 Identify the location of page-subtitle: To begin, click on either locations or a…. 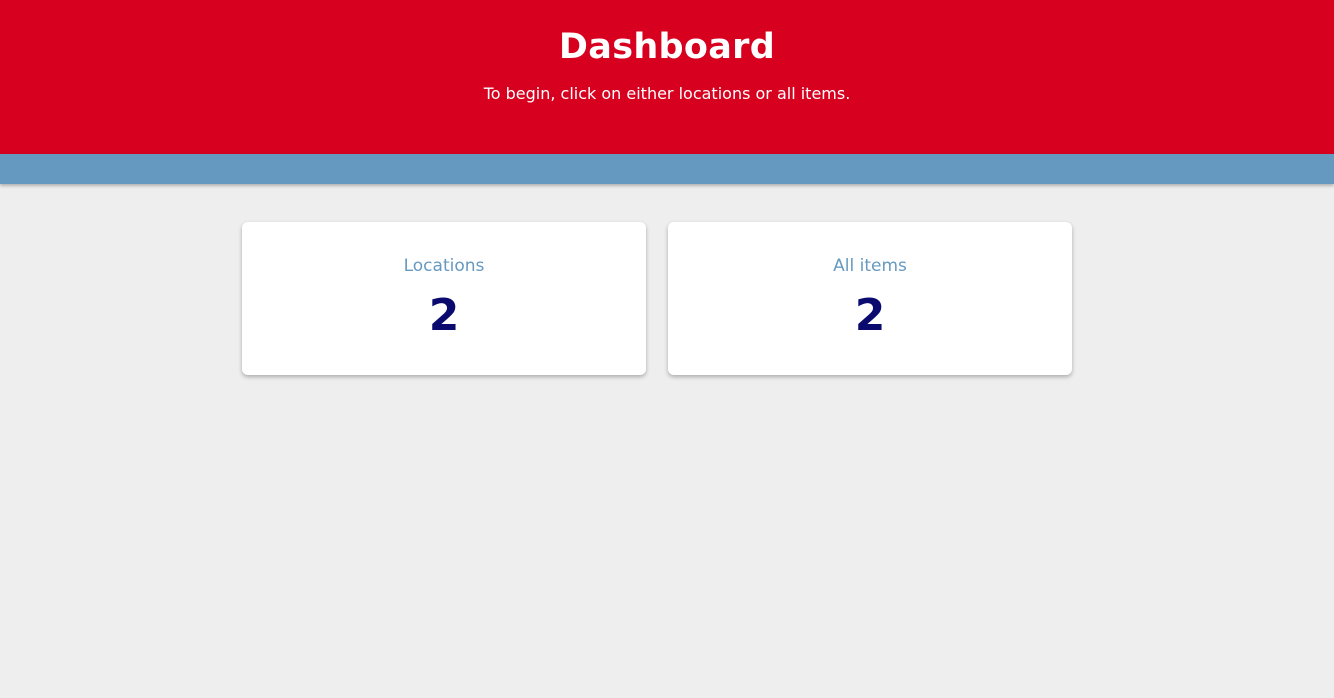
(667, 93).